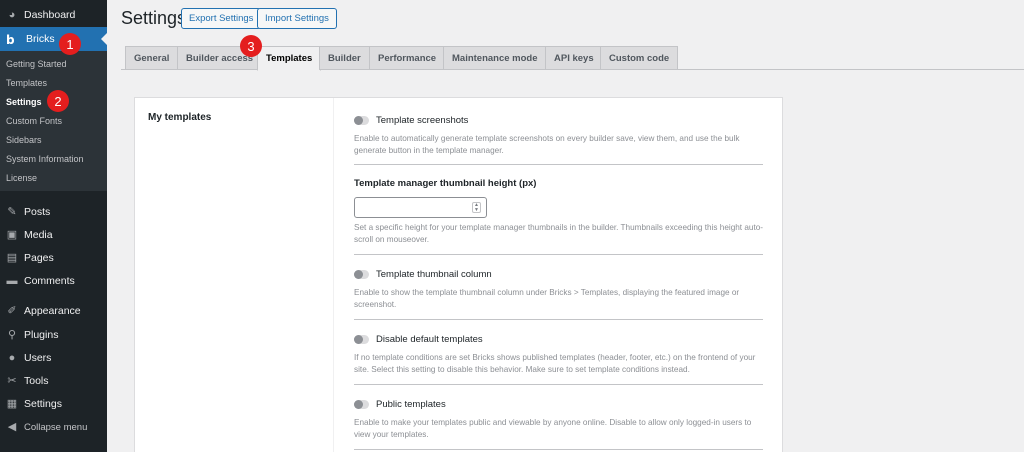  What do you see at coordinates (26, 83) in the screenshot?
I see `submenu-templates: Templates` at bounding box center [26, 83].